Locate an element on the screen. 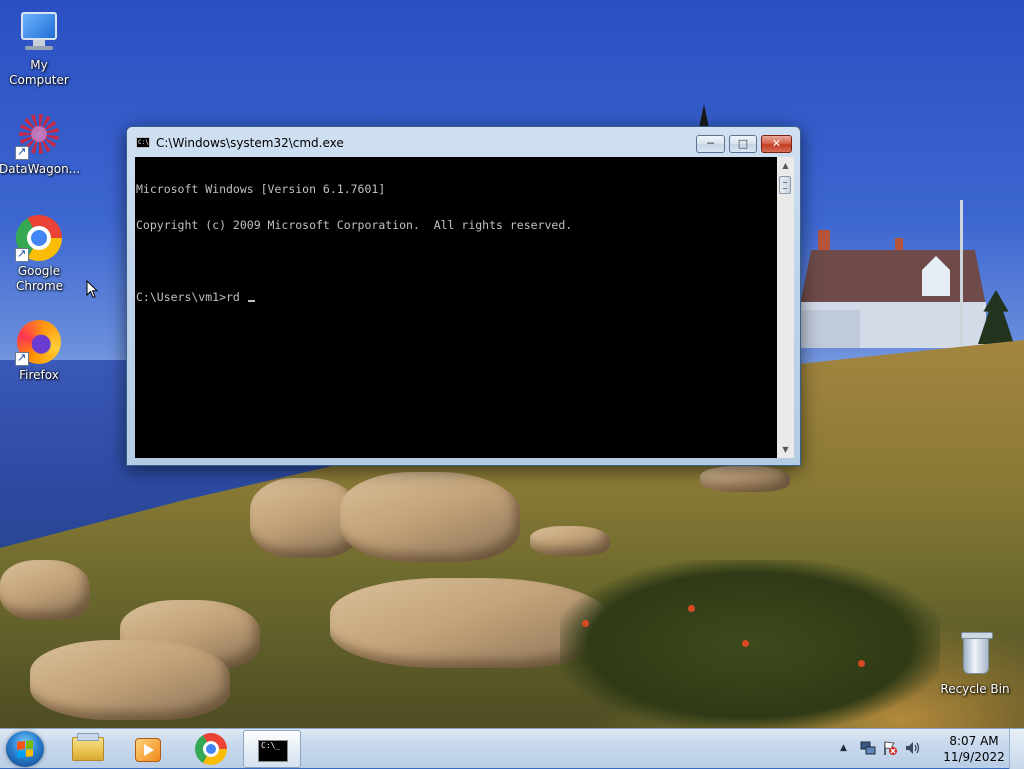 The width and height of the screenshot is (1024, 769). clock-time: 8:07 AM is located at coordinates (974, 741).